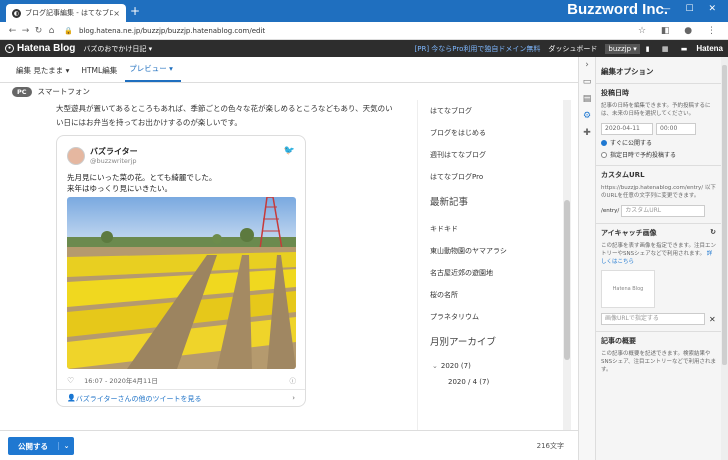 The width and height of the screenshot is (728, 460). Describe the element at coordinates (643, 155) in the screenshot. I see `schedule-label: 指定日時で予約投稿する` at that location.